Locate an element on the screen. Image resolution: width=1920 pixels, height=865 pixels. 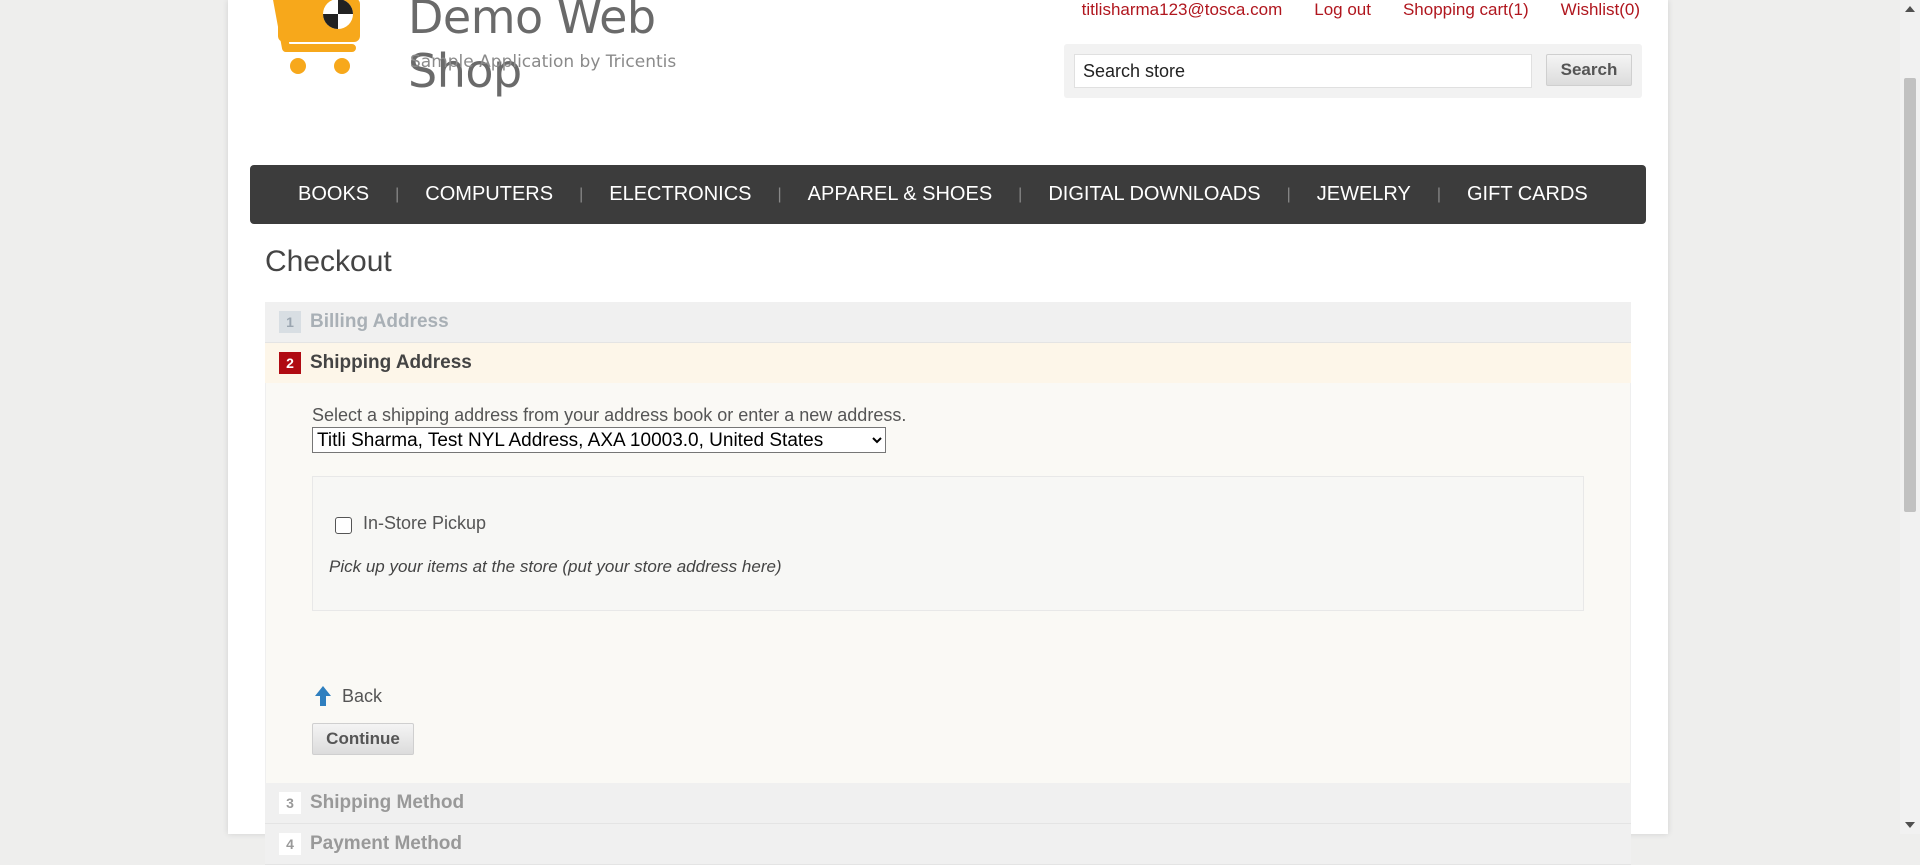
nav-item-apparel-shoes: APPAREL & SHOES is located at coordinates (900, 194).